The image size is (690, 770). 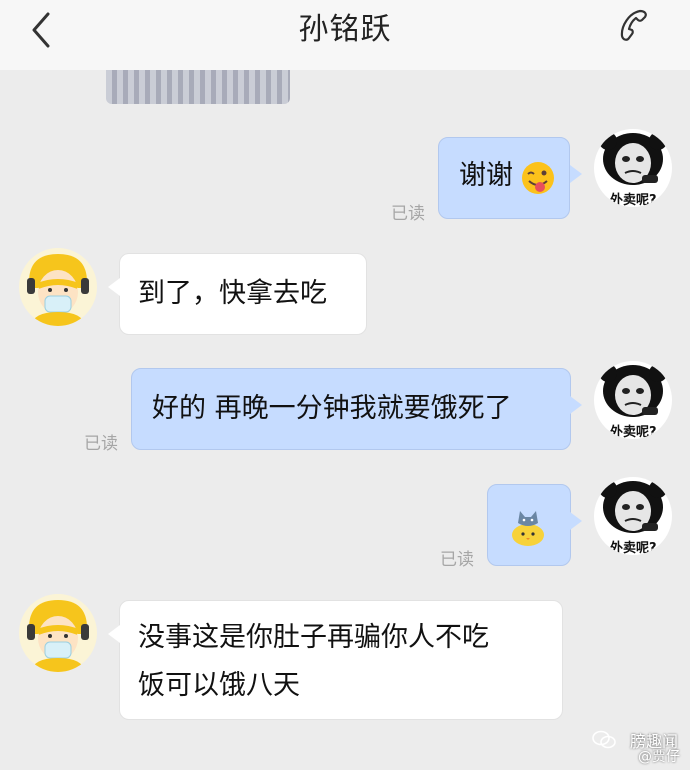 I want to click on cat-on-chick-sticker-icon, so click(x=528, y=528).